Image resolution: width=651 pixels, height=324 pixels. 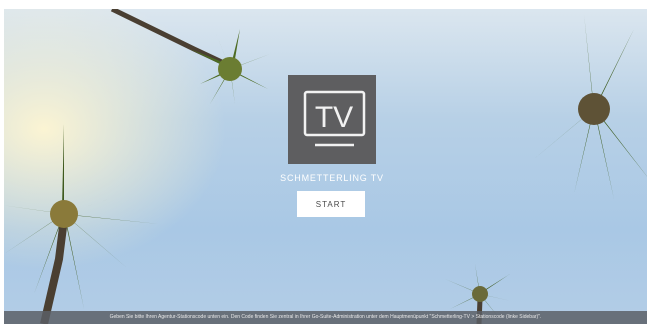 I want to click on logo-text: TV, so click(x=334, y=117).